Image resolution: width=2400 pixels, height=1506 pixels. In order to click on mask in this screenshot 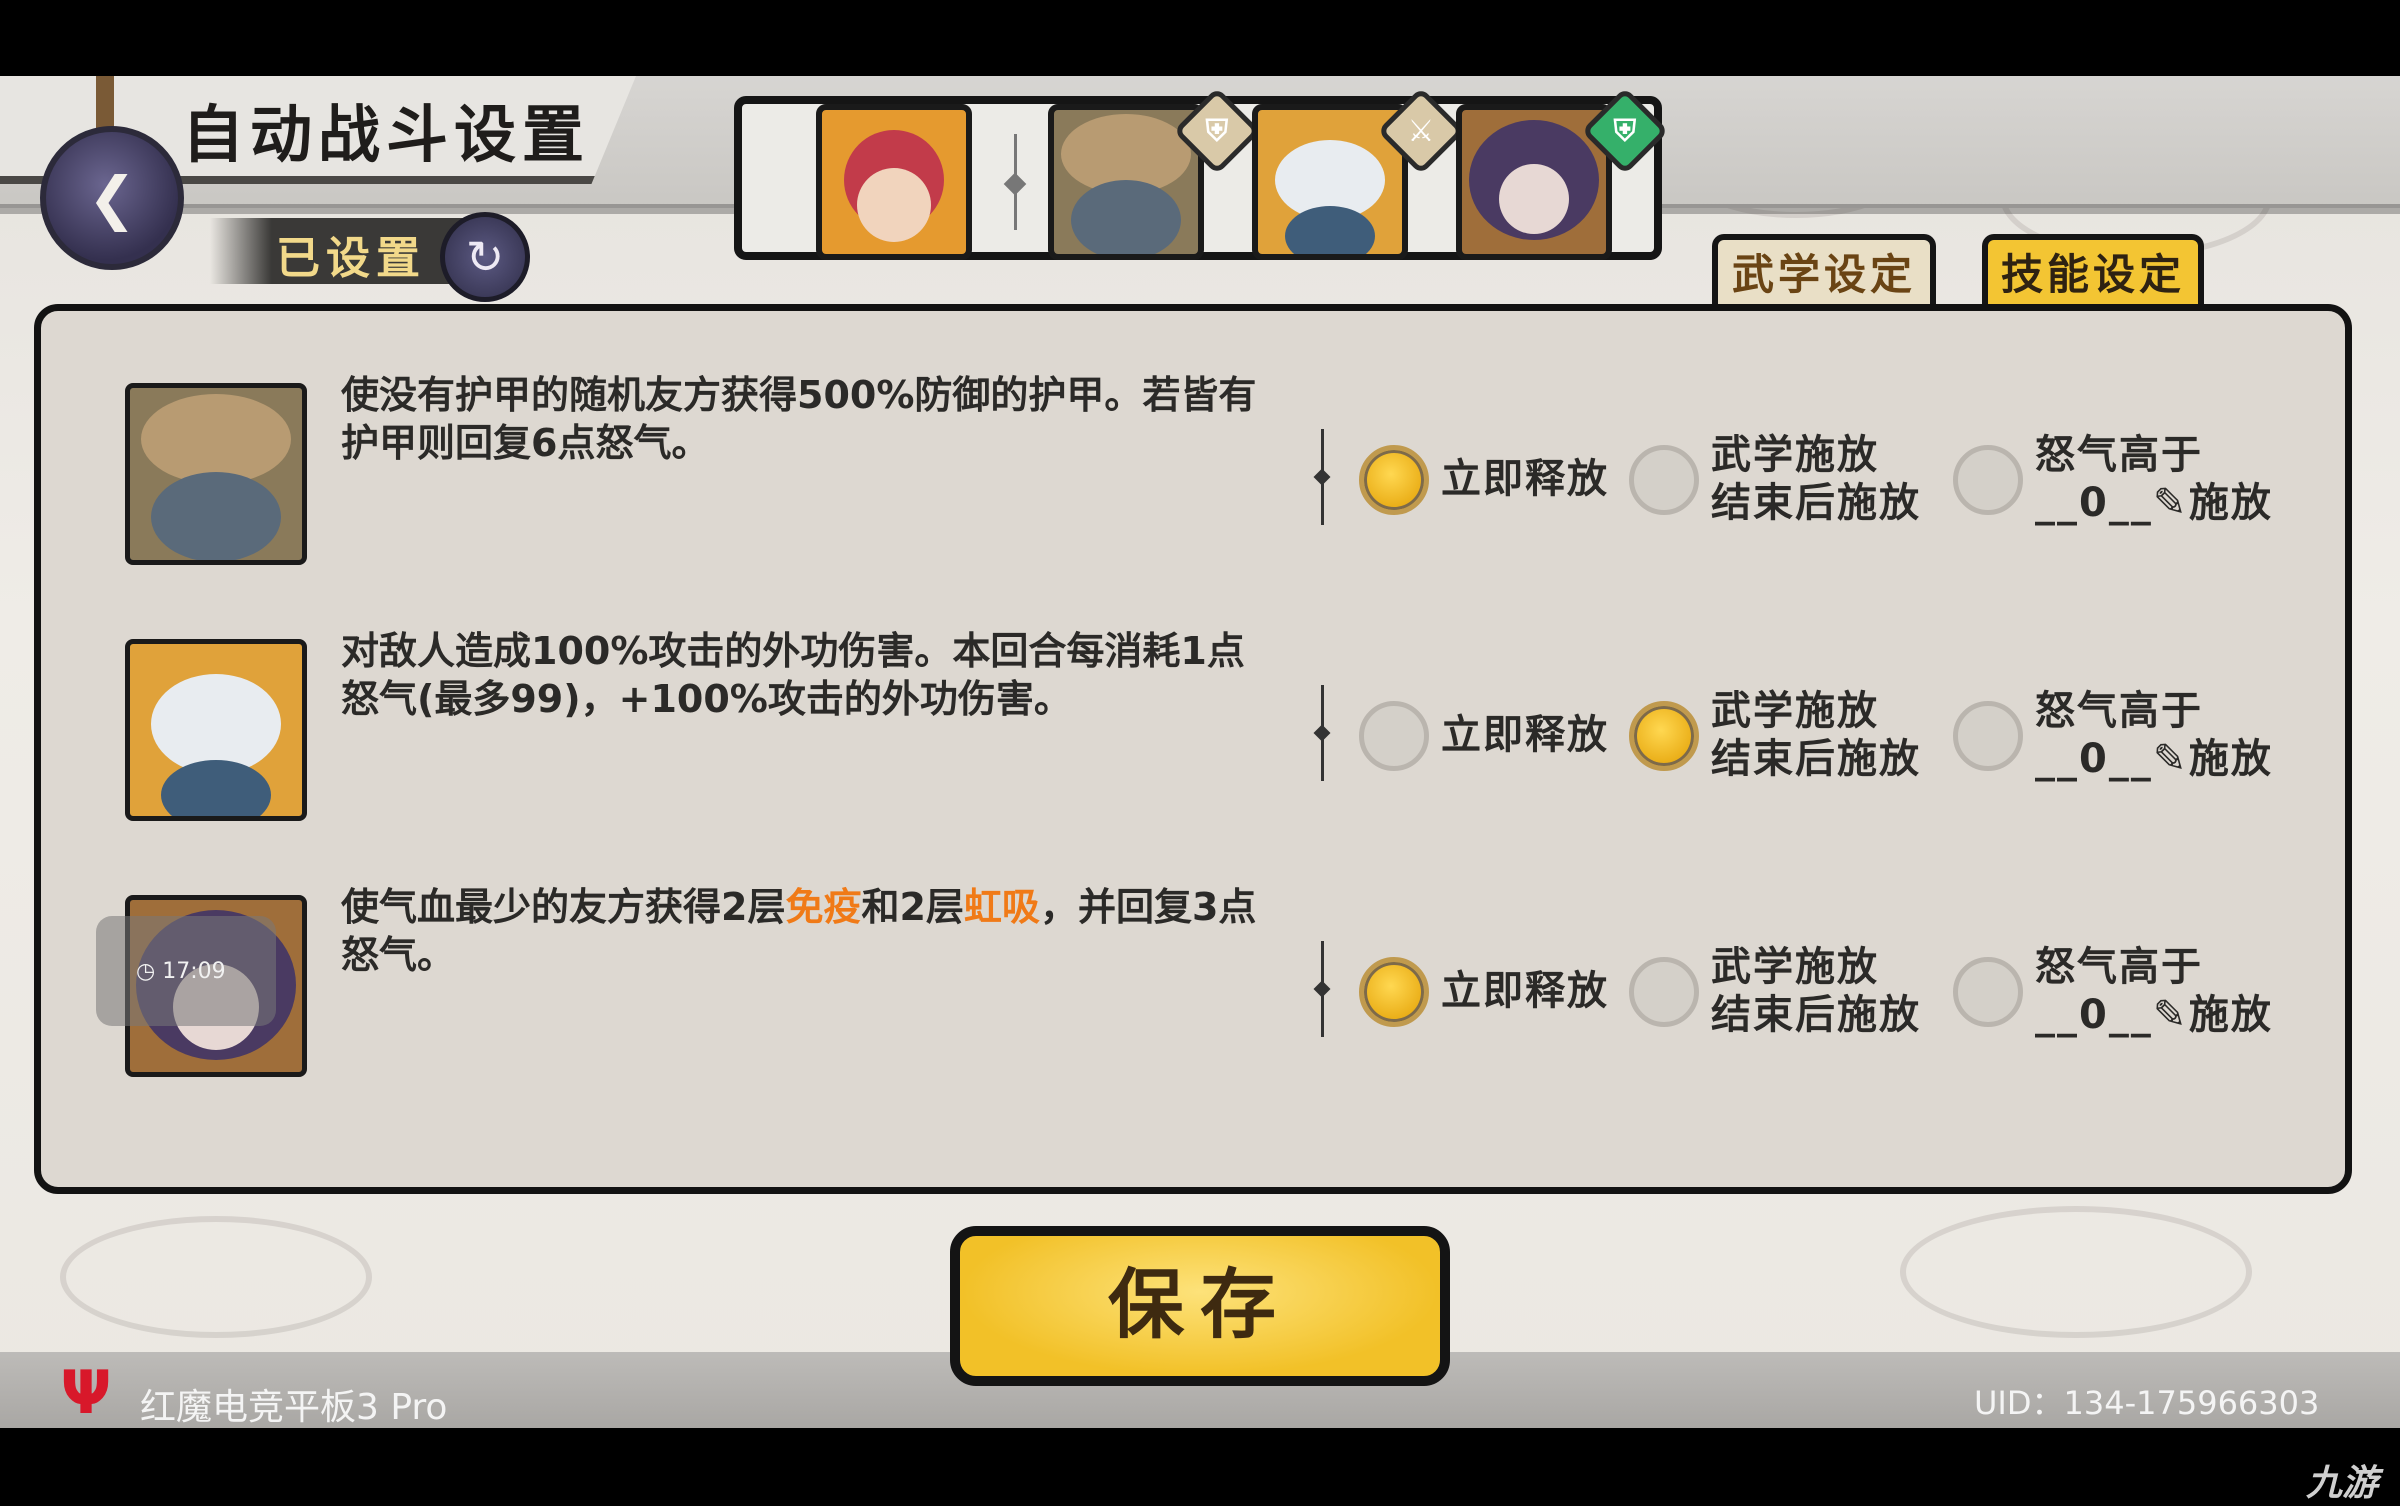, I will do `click(216, 724)`.